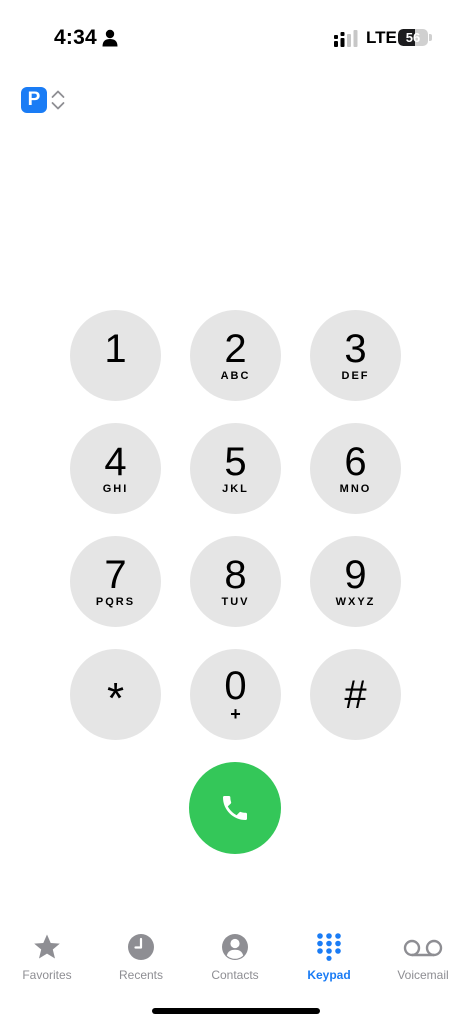  Describe the element at coordinates (423, 960) in the screenshot. I see `tab-voicemail: Voicemail` at that location.